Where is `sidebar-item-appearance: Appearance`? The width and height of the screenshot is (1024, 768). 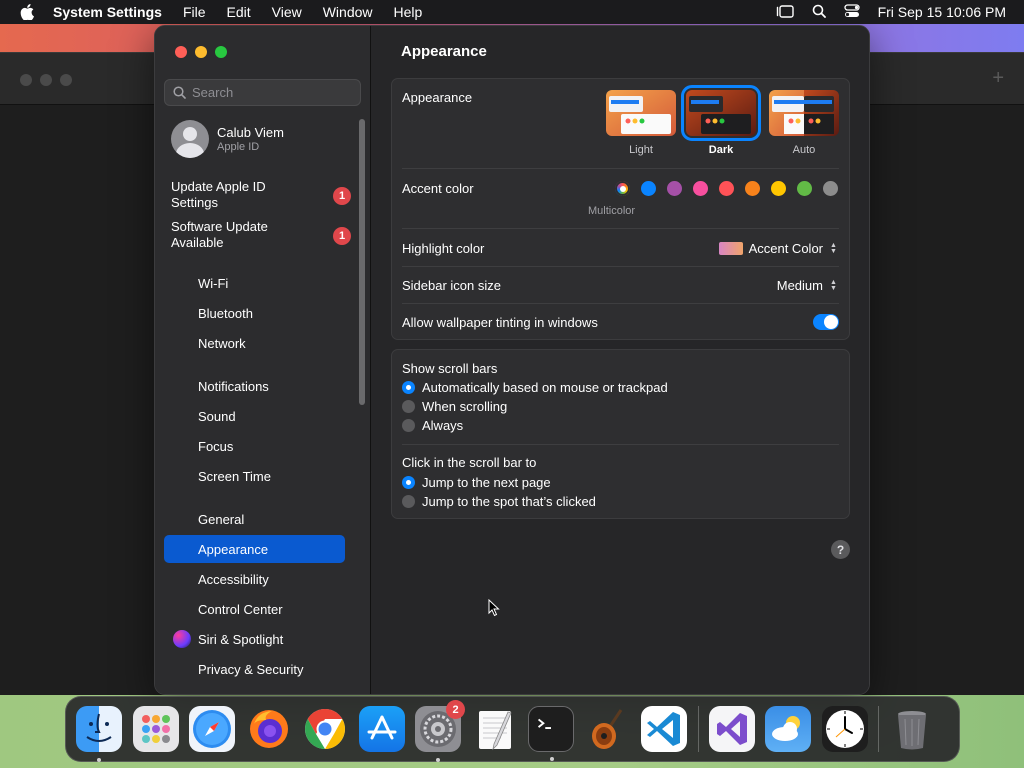 sidebar-item-appearance: Appearance is located at coordinates (254, 549).